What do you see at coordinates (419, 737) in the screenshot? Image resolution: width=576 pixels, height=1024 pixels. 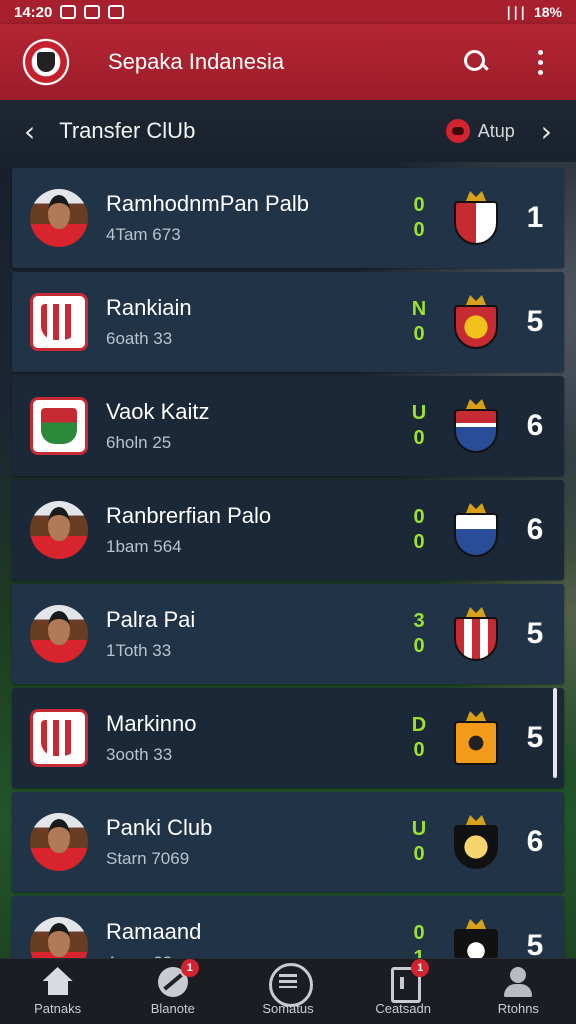 I see `score: D0` at bounding box center [419, 737].